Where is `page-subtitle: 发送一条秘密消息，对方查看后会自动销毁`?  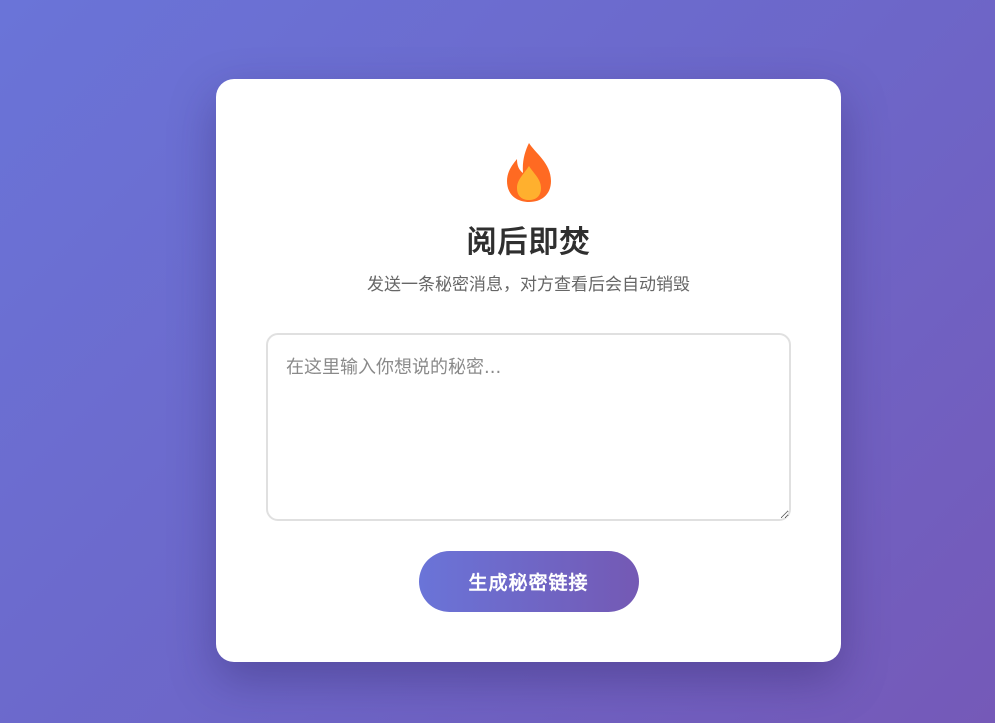
page-subtitle: 发送一条秘密消息，对方查看后会自动销毁 is located at coordinates (528, 285).